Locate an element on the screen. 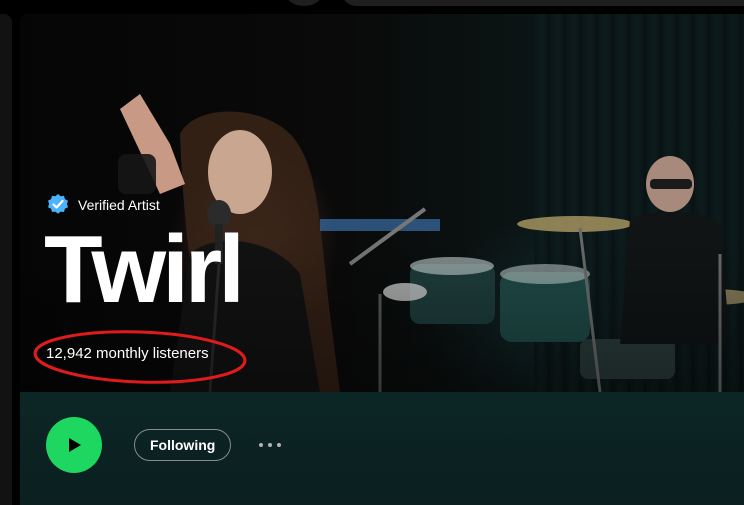  play-icon is located at coordinates (75, 445).